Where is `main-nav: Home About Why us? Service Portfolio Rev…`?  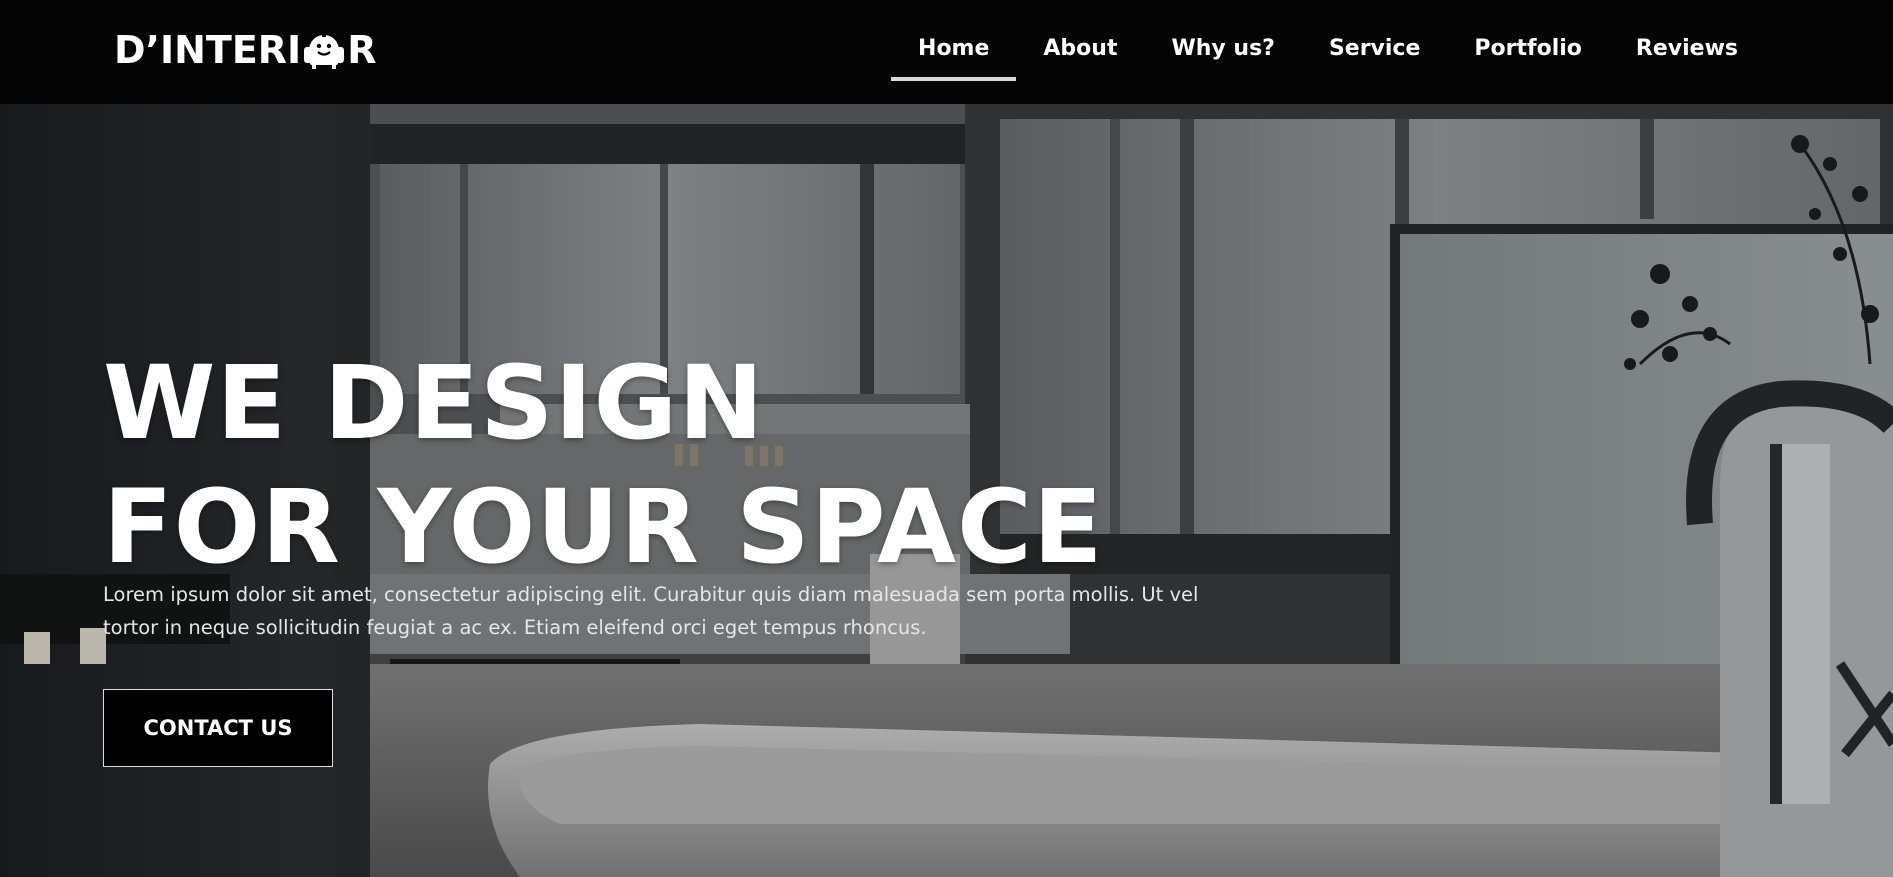 main-nav: Home About Why us? Service Portfolio Rev… is located at coordinates (1328, 55).